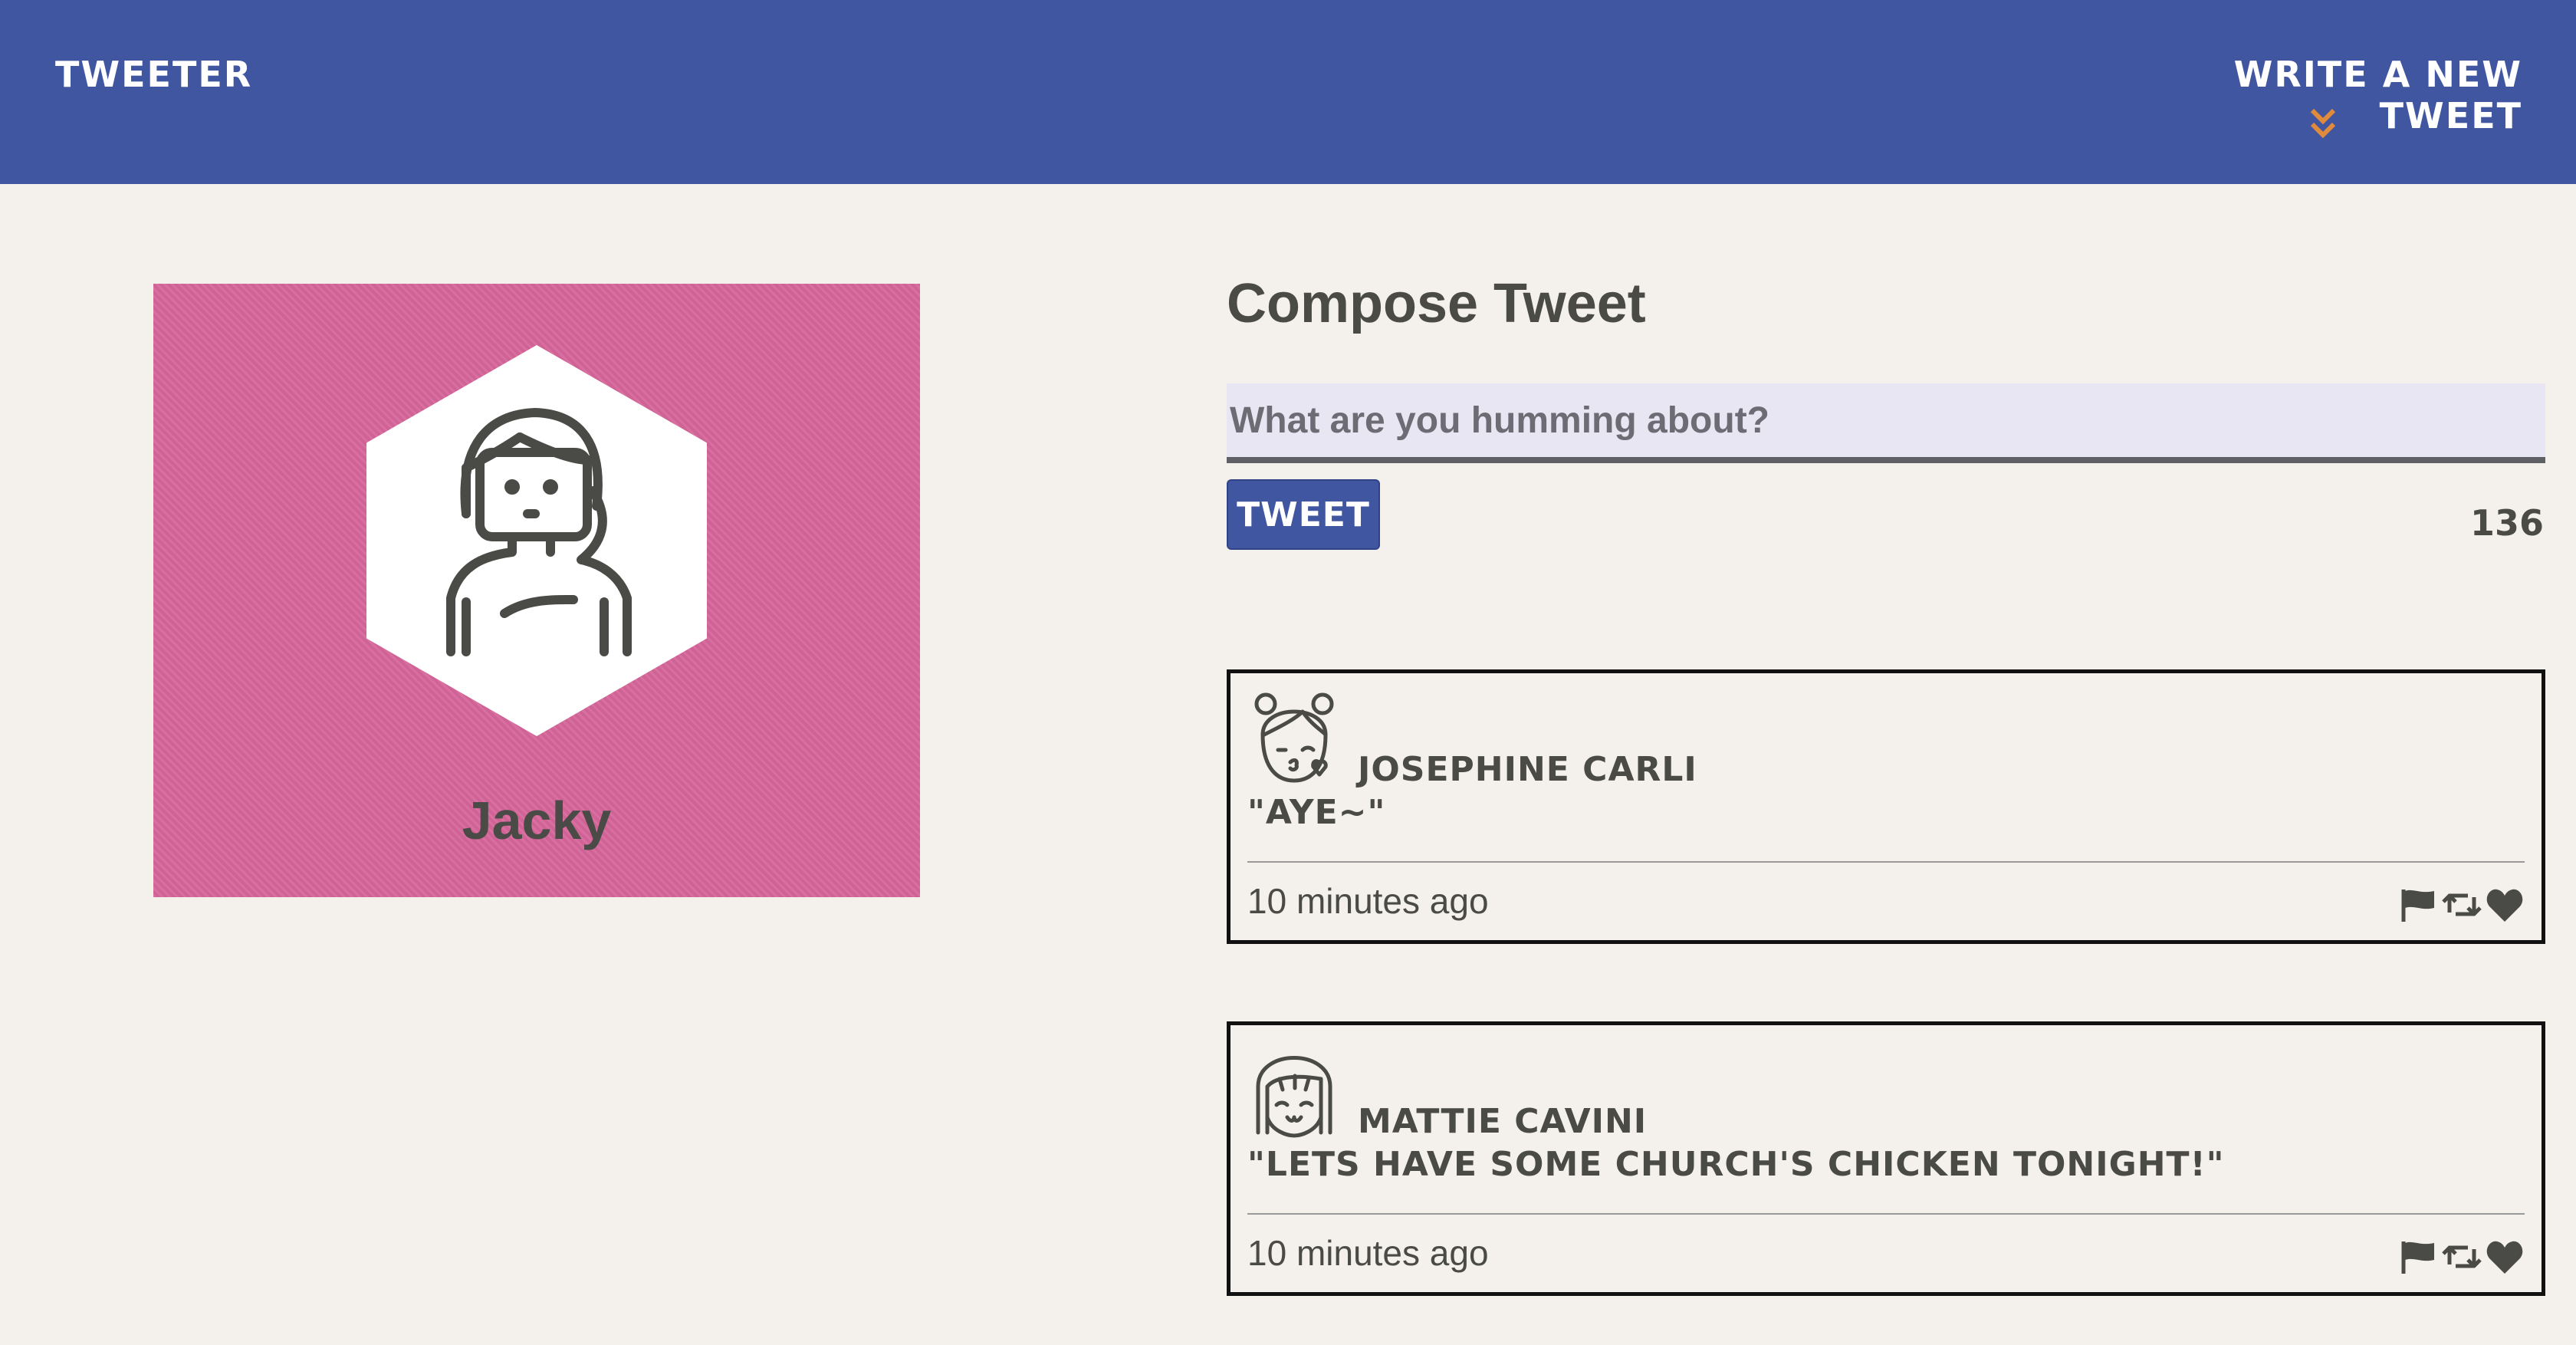 This screenshot has width=2576, height=1345. What do you see at coordinates (1527, 769) in the screenshot?
I see `tweet-username: Josephine Carli` at bounding box center [1527, 769].